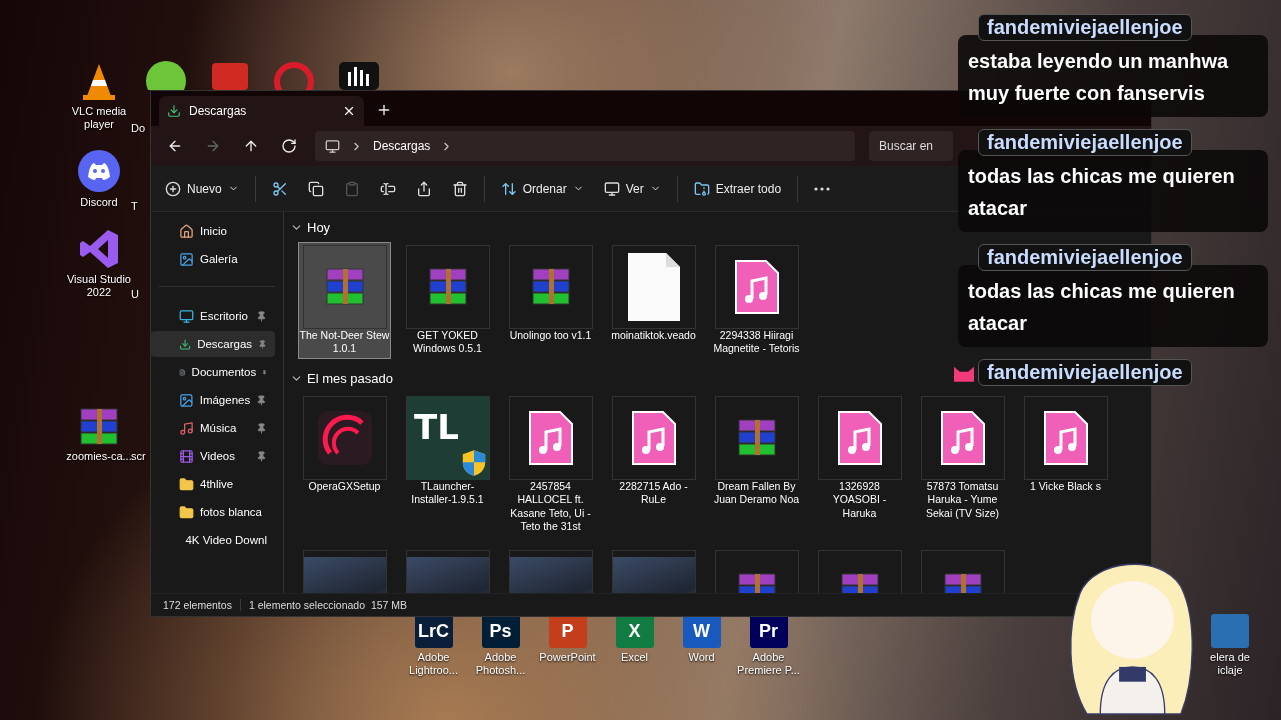  What do you see at coordinates (213, 456) in the screenshot?
I see `sidebar-item: Videos` at bounding box center [213, 456].